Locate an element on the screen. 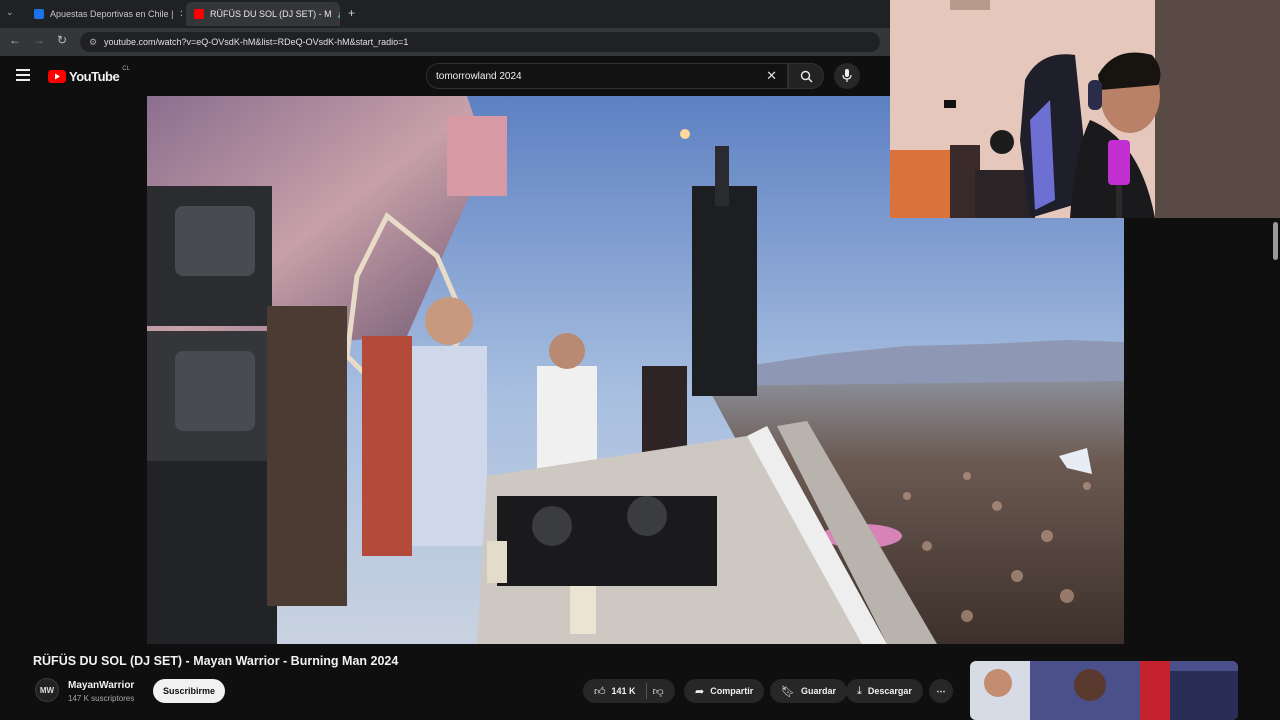  like-count: 141 K is located at coordinates (624, 691).